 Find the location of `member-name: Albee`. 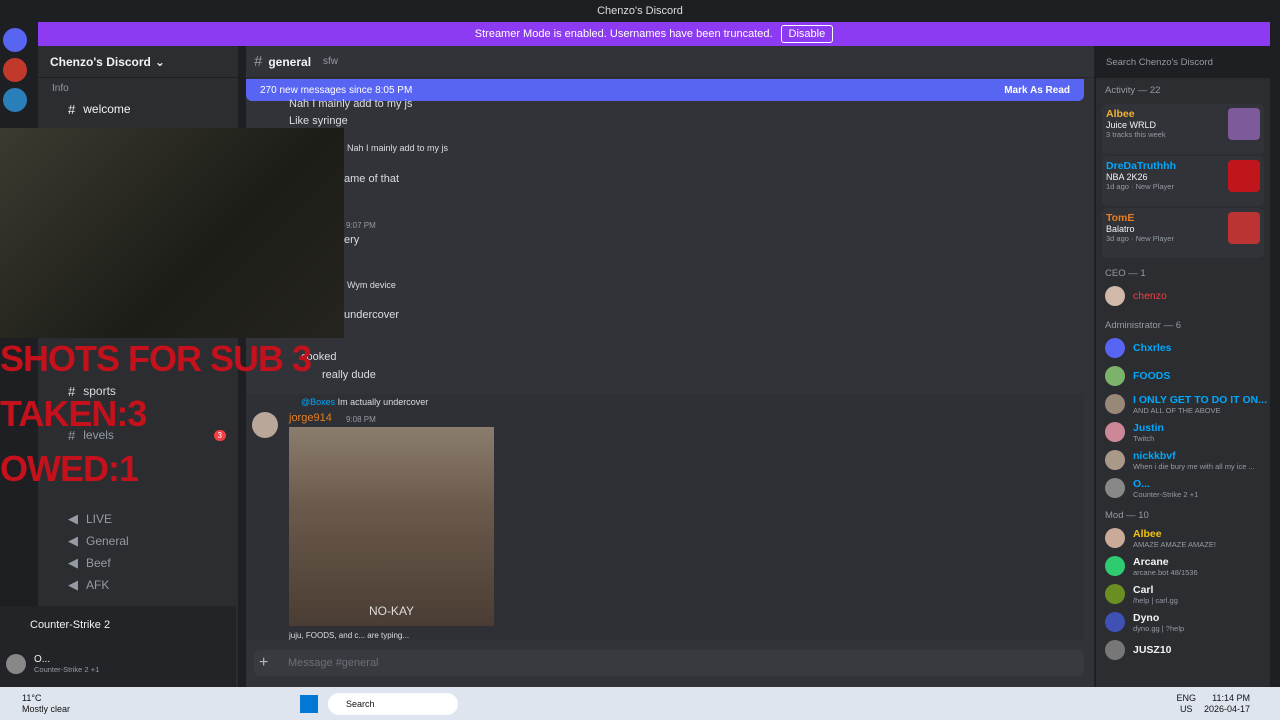

member-name: Albee is located at coordinates (1147, 533).